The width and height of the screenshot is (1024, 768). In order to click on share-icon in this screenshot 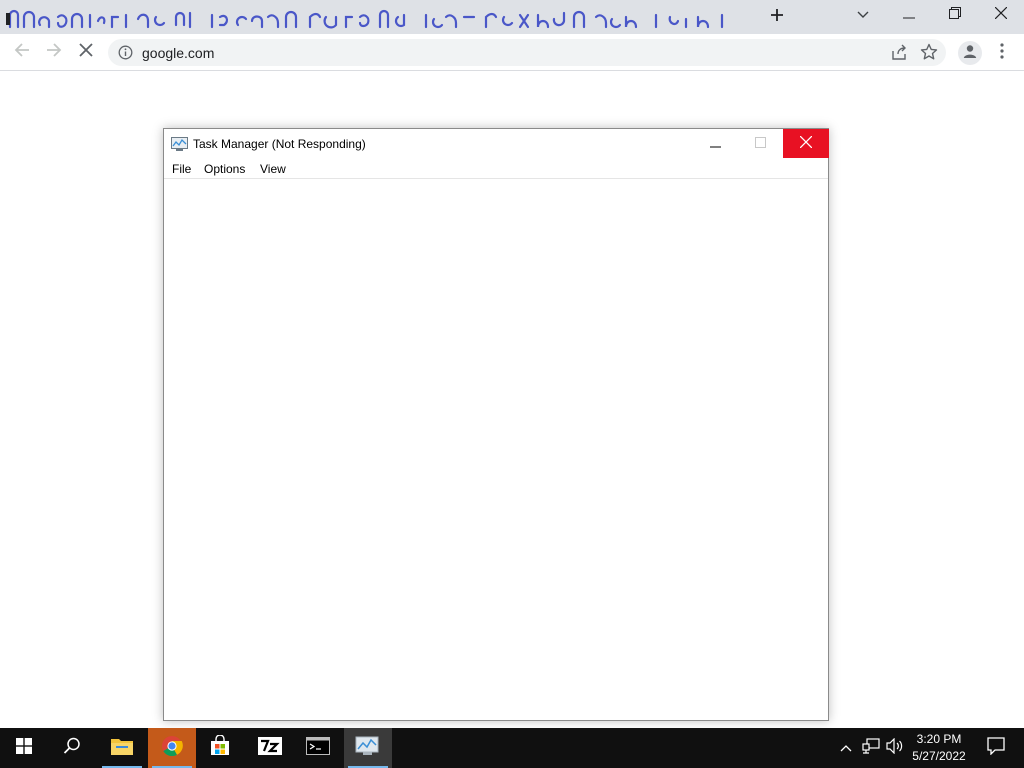, I will do `click(899, 53)`.